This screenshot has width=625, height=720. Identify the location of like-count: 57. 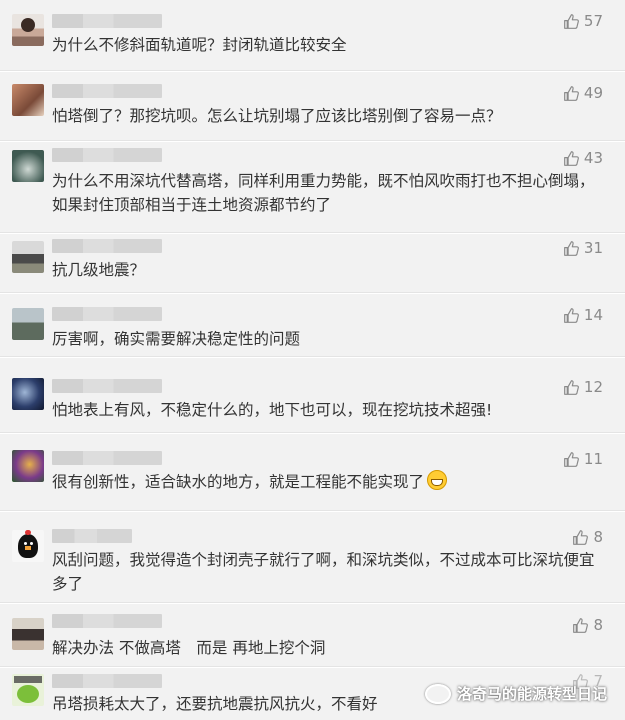
(593, 21).